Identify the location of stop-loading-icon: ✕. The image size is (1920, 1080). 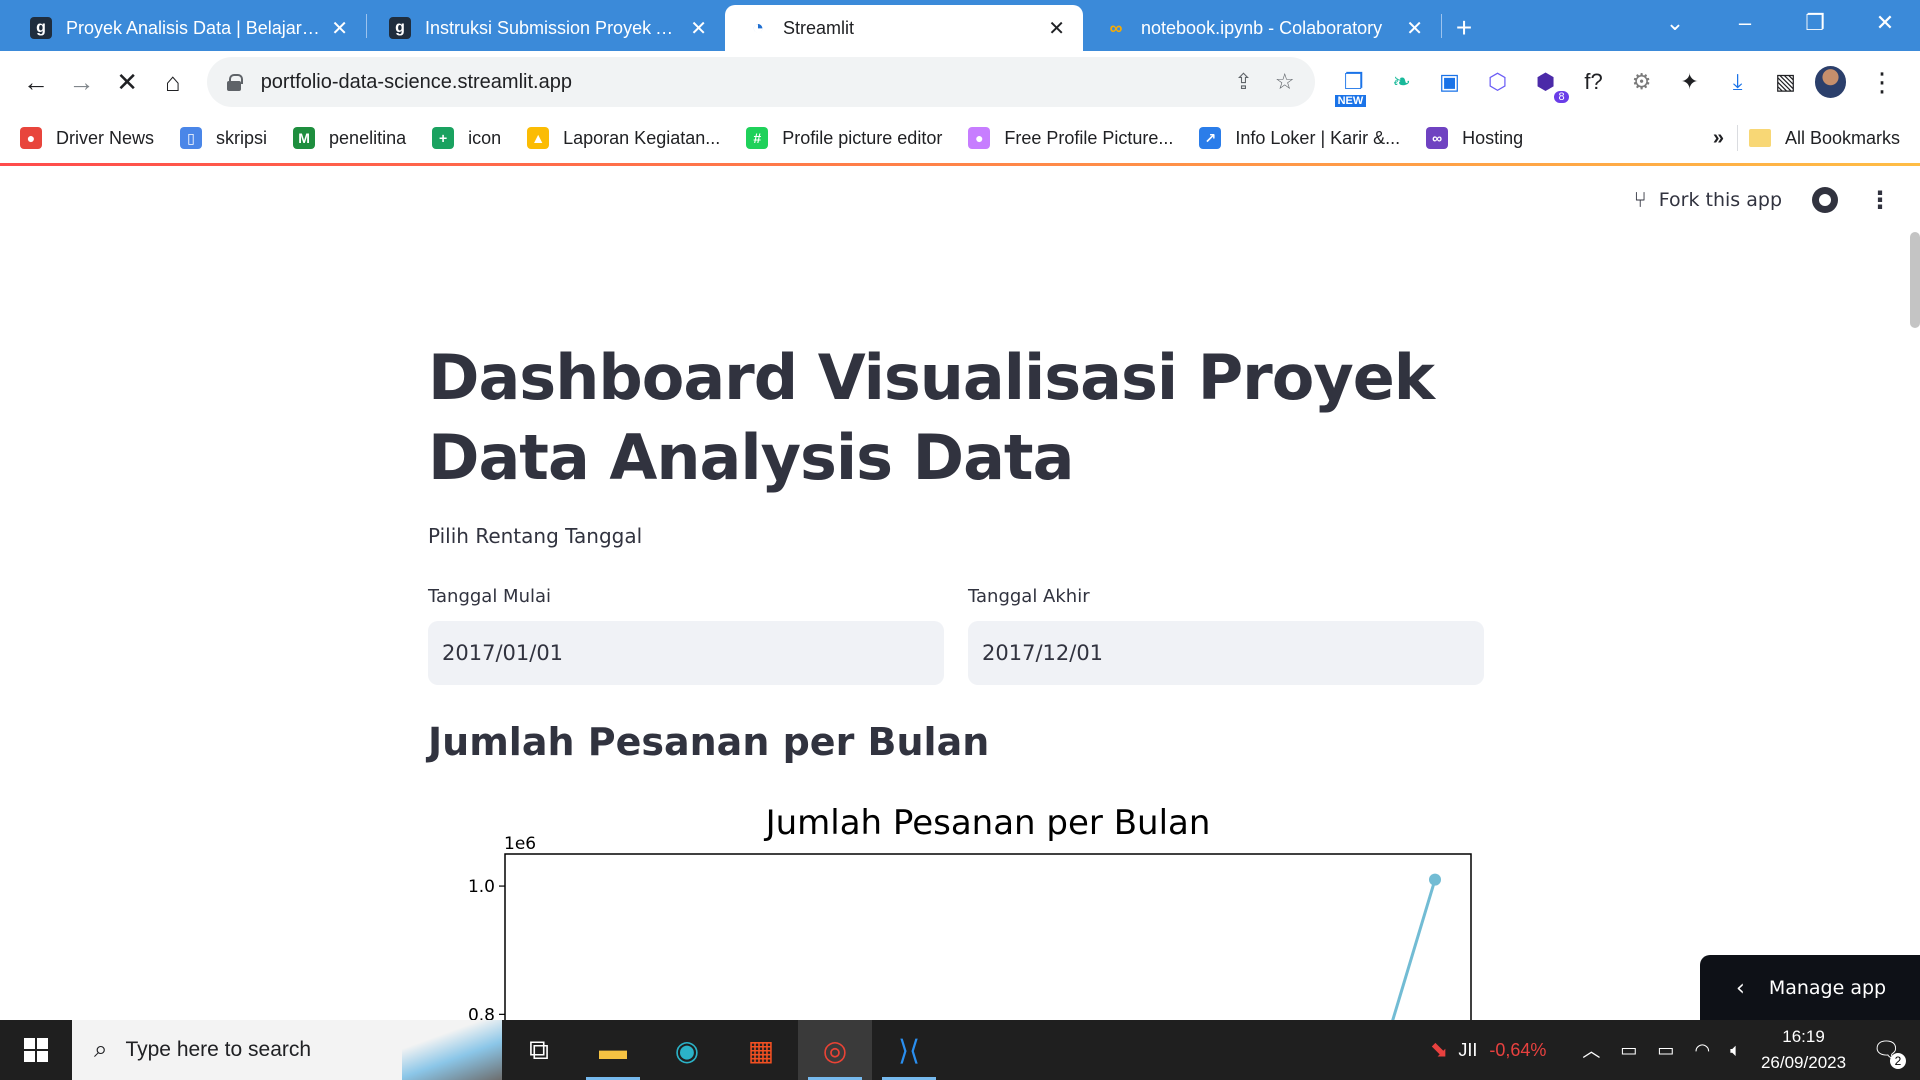
(127, 82).